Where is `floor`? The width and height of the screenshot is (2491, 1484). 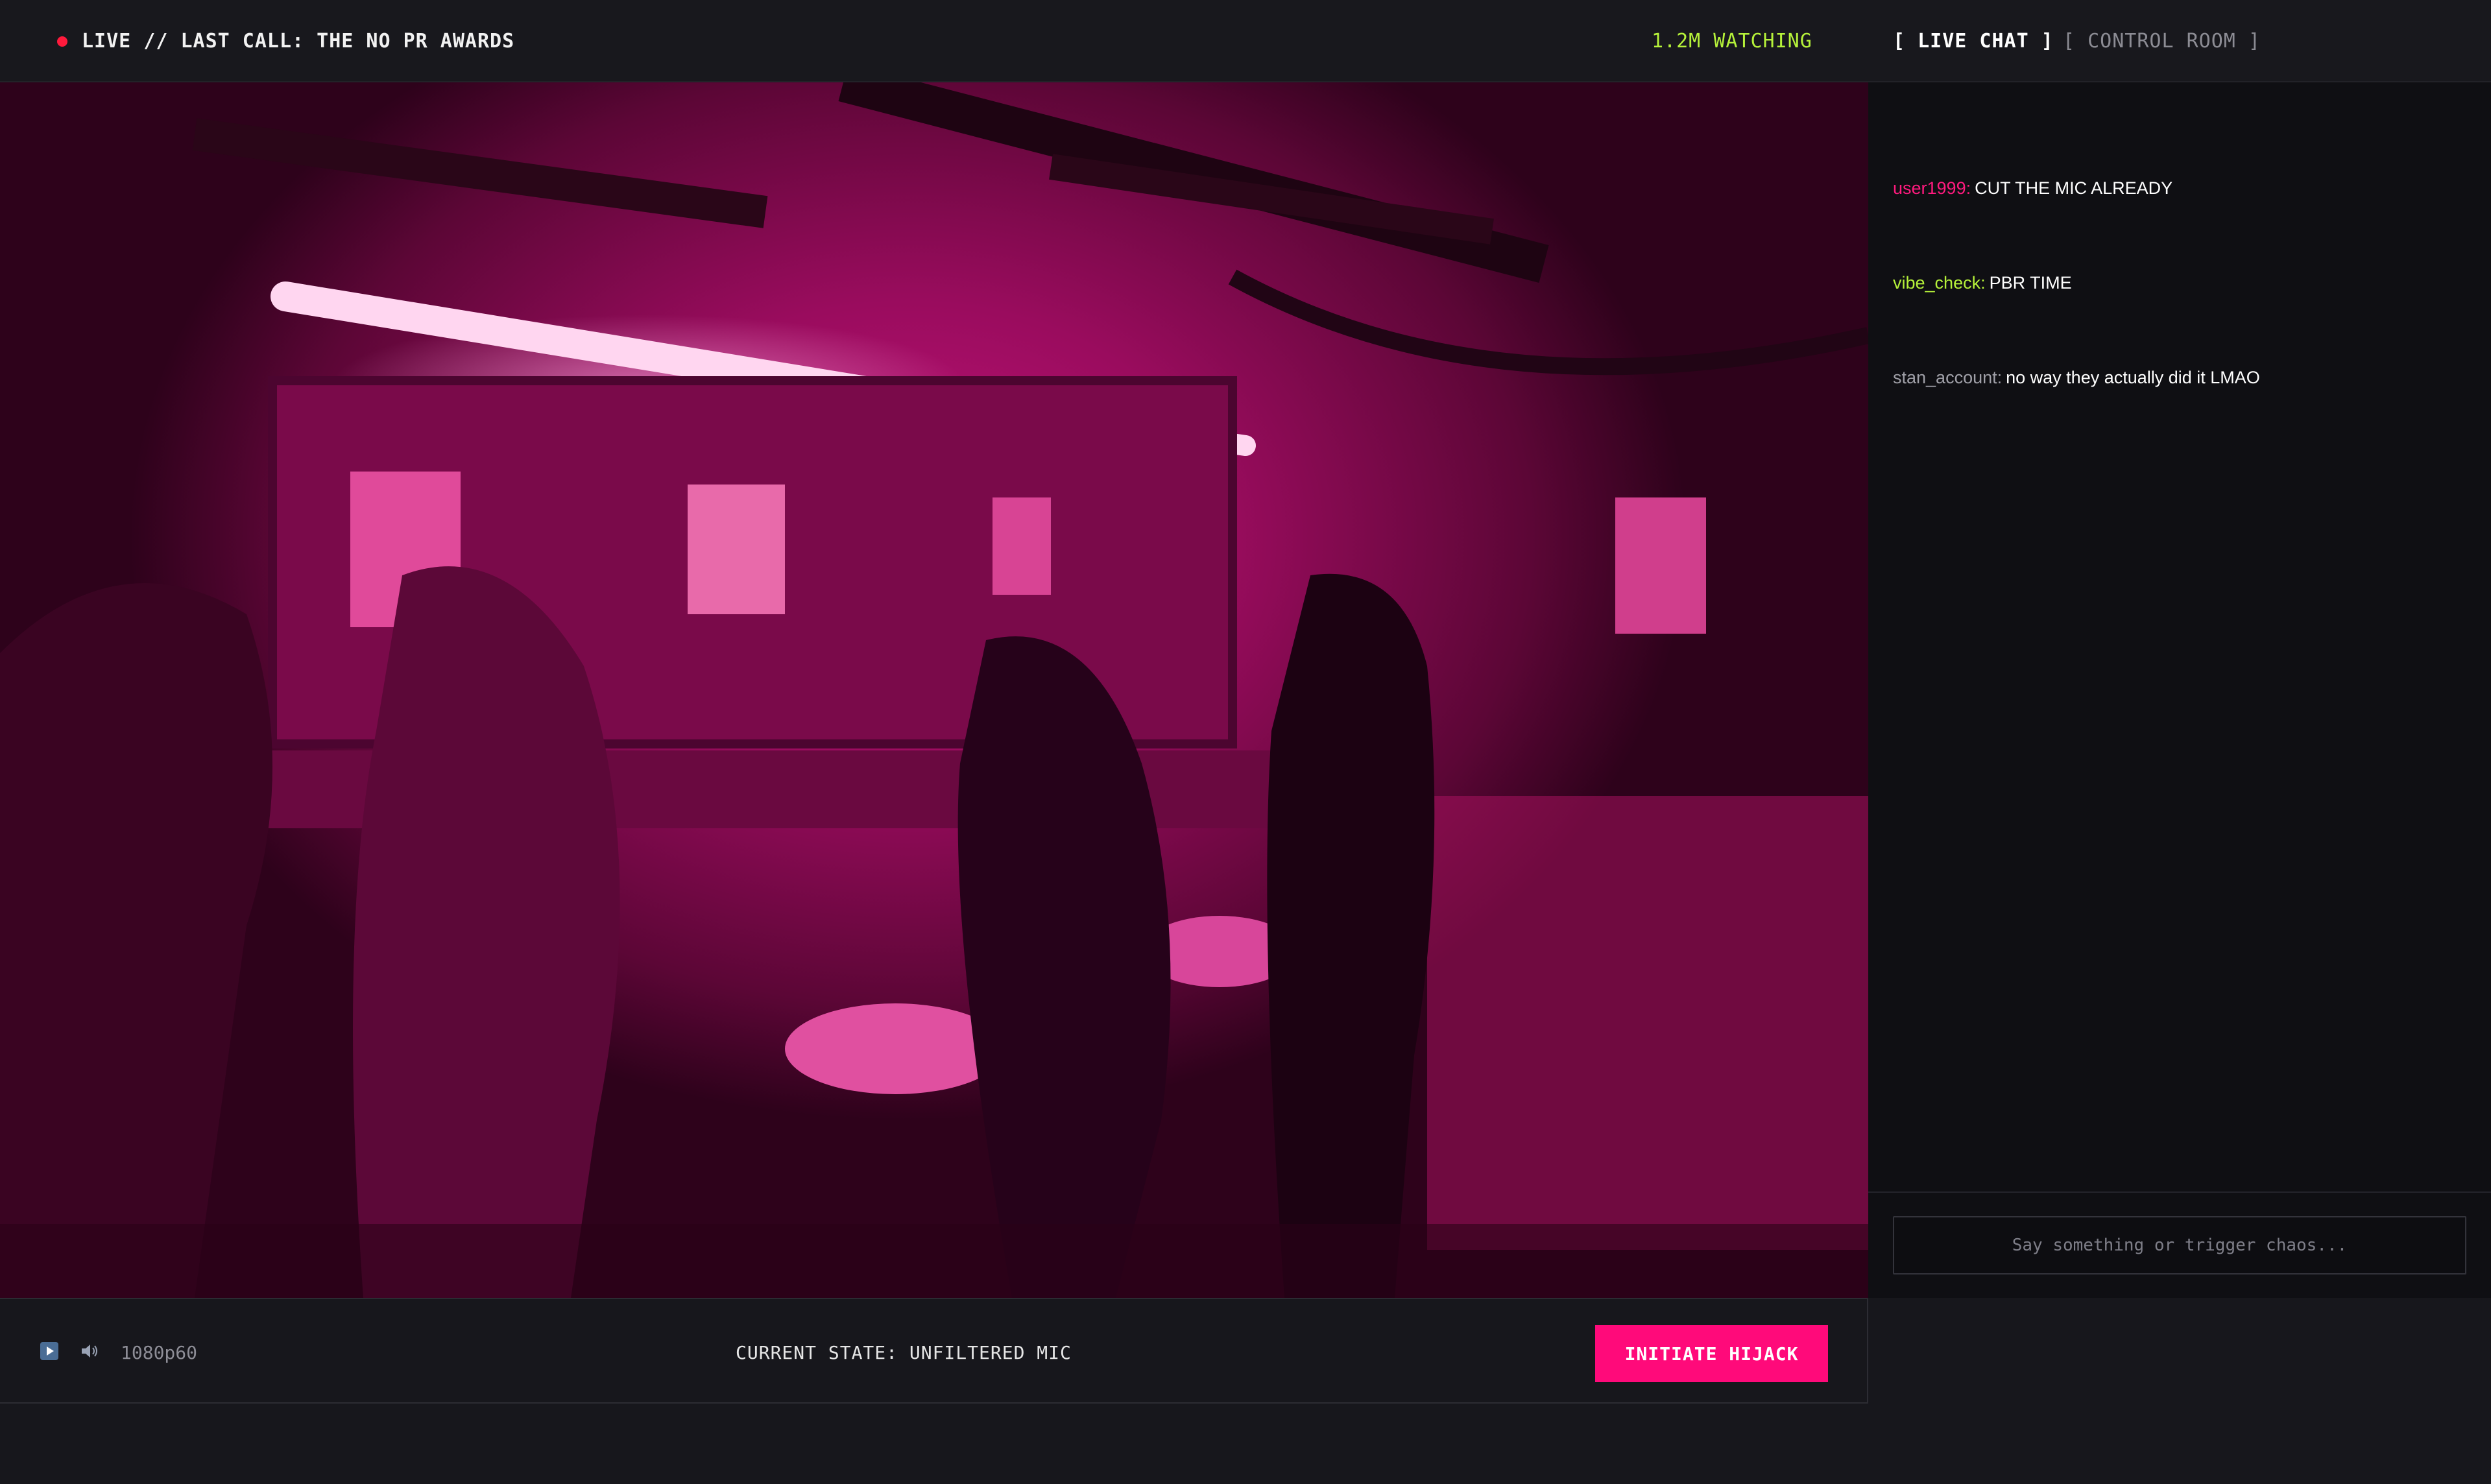 floor is located at coordinates (934, 1261).